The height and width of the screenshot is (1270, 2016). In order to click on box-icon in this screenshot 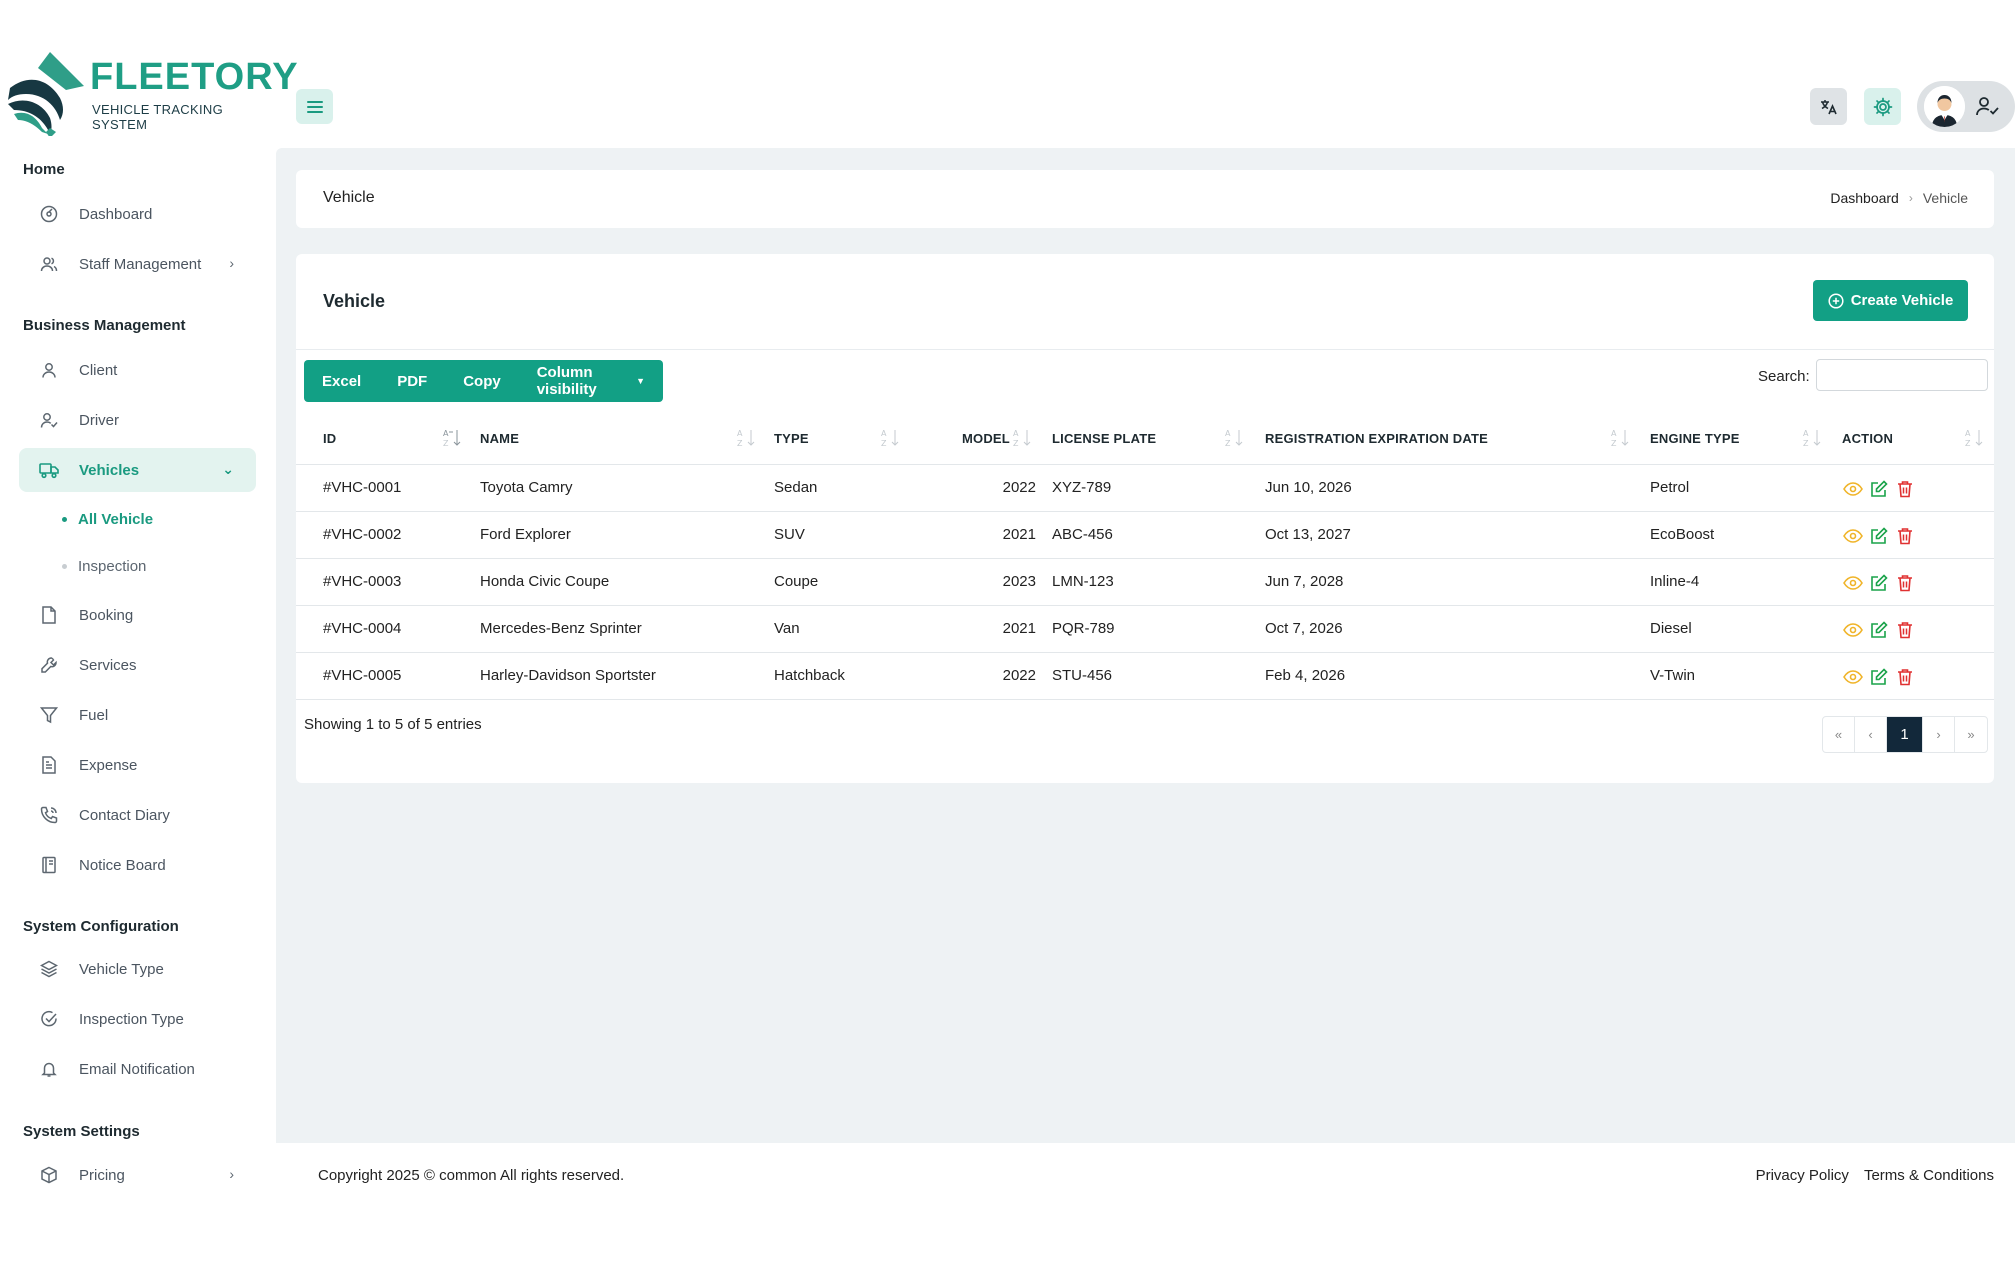, I will do `click(49, 1175)`.